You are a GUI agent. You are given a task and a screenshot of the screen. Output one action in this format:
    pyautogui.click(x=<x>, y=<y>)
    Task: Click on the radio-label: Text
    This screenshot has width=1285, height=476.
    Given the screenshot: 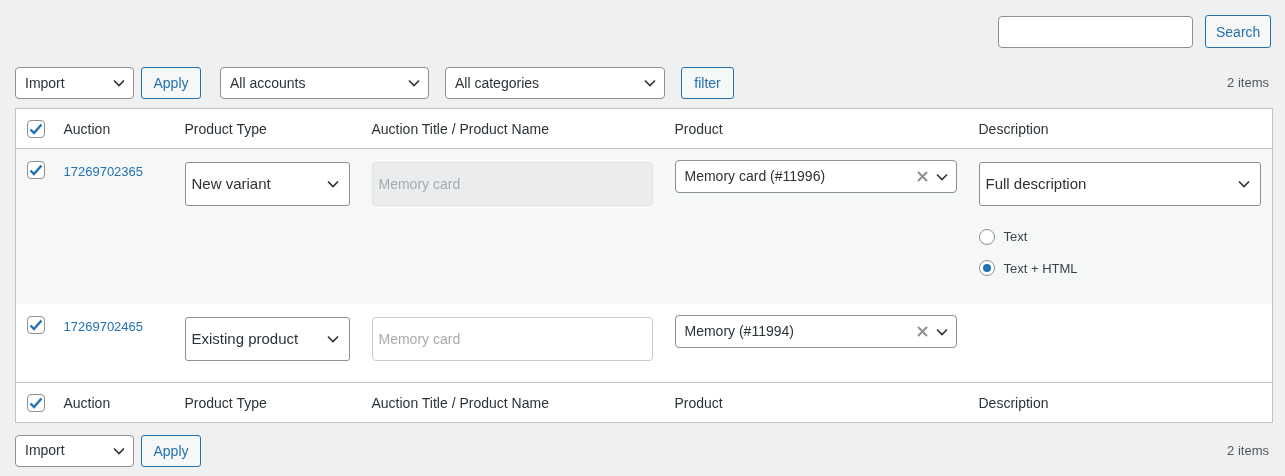 What is the action you would take?
    pyautogui.click(x=1015, y=237)
    